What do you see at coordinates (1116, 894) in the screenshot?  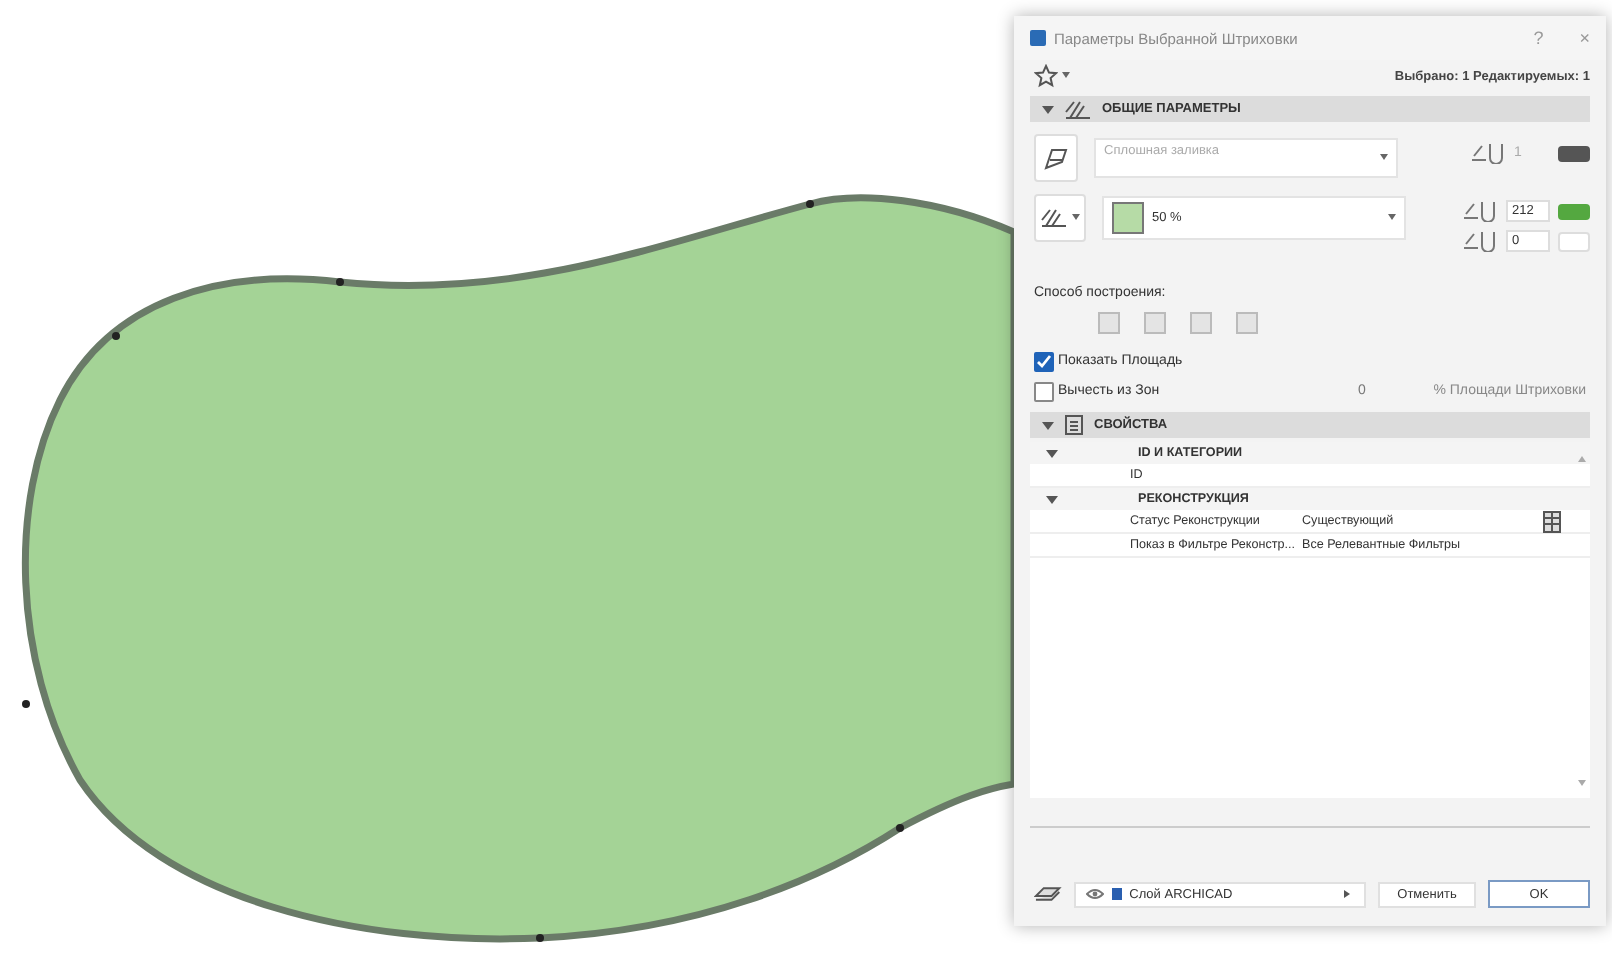 I see `layer-icon` at bounding box center [1116, 894].